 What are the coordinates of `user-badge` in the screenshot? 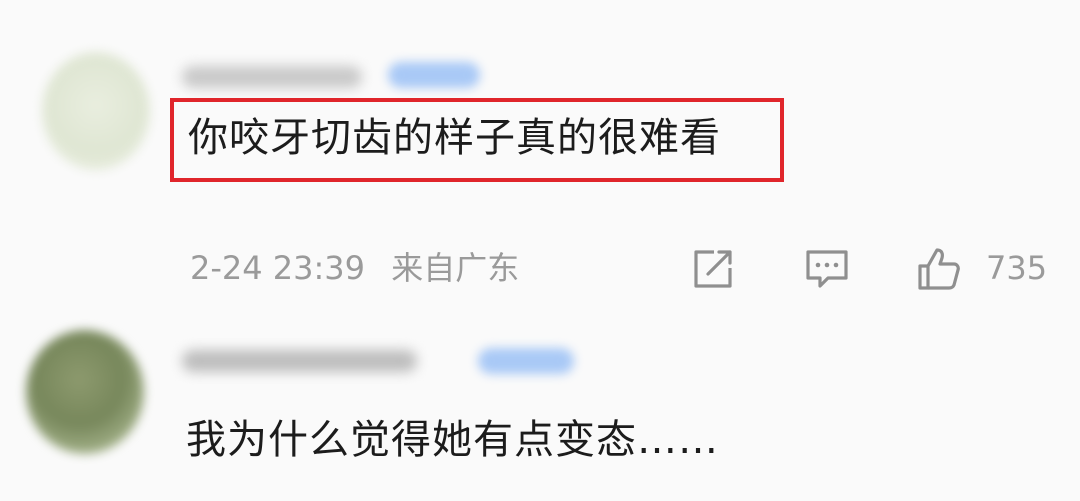 It's located at (526, 361).